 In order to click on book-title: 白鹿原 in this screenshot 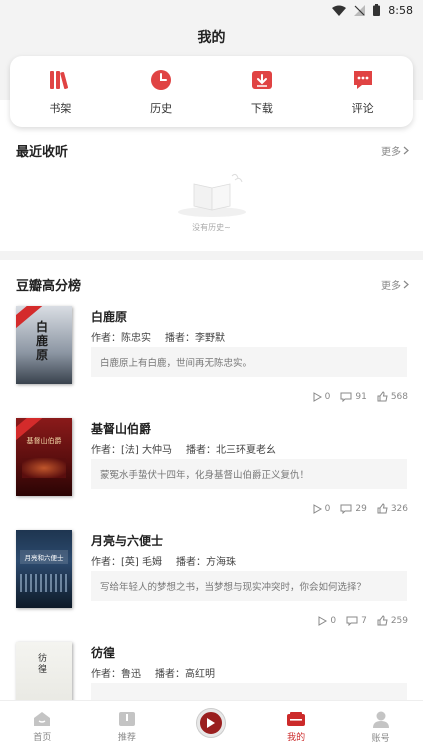, I will do `click(109, 317)`.